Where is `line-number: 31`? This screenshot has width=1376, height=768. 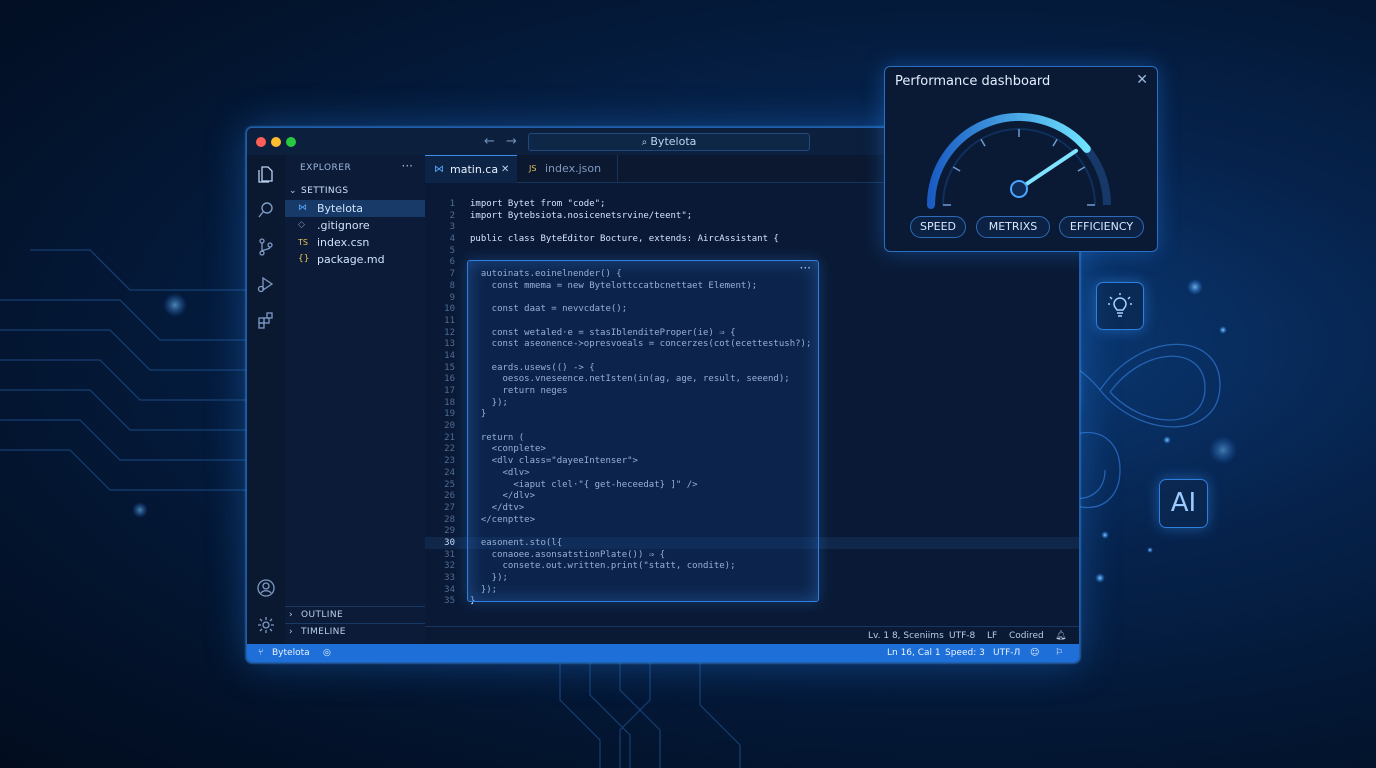
line-number: 31 is located at coordinates (449, 554).